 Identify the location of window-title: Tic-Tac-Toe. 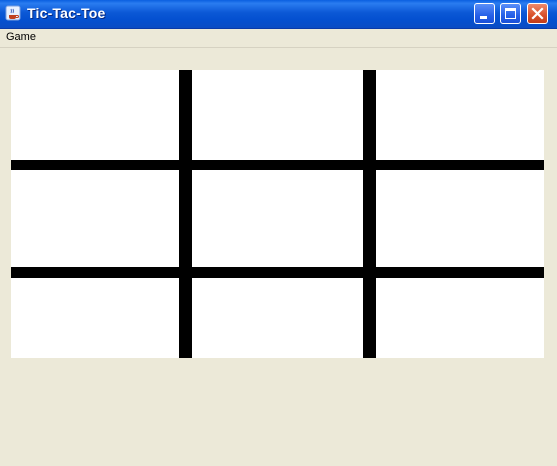
(66, 13).